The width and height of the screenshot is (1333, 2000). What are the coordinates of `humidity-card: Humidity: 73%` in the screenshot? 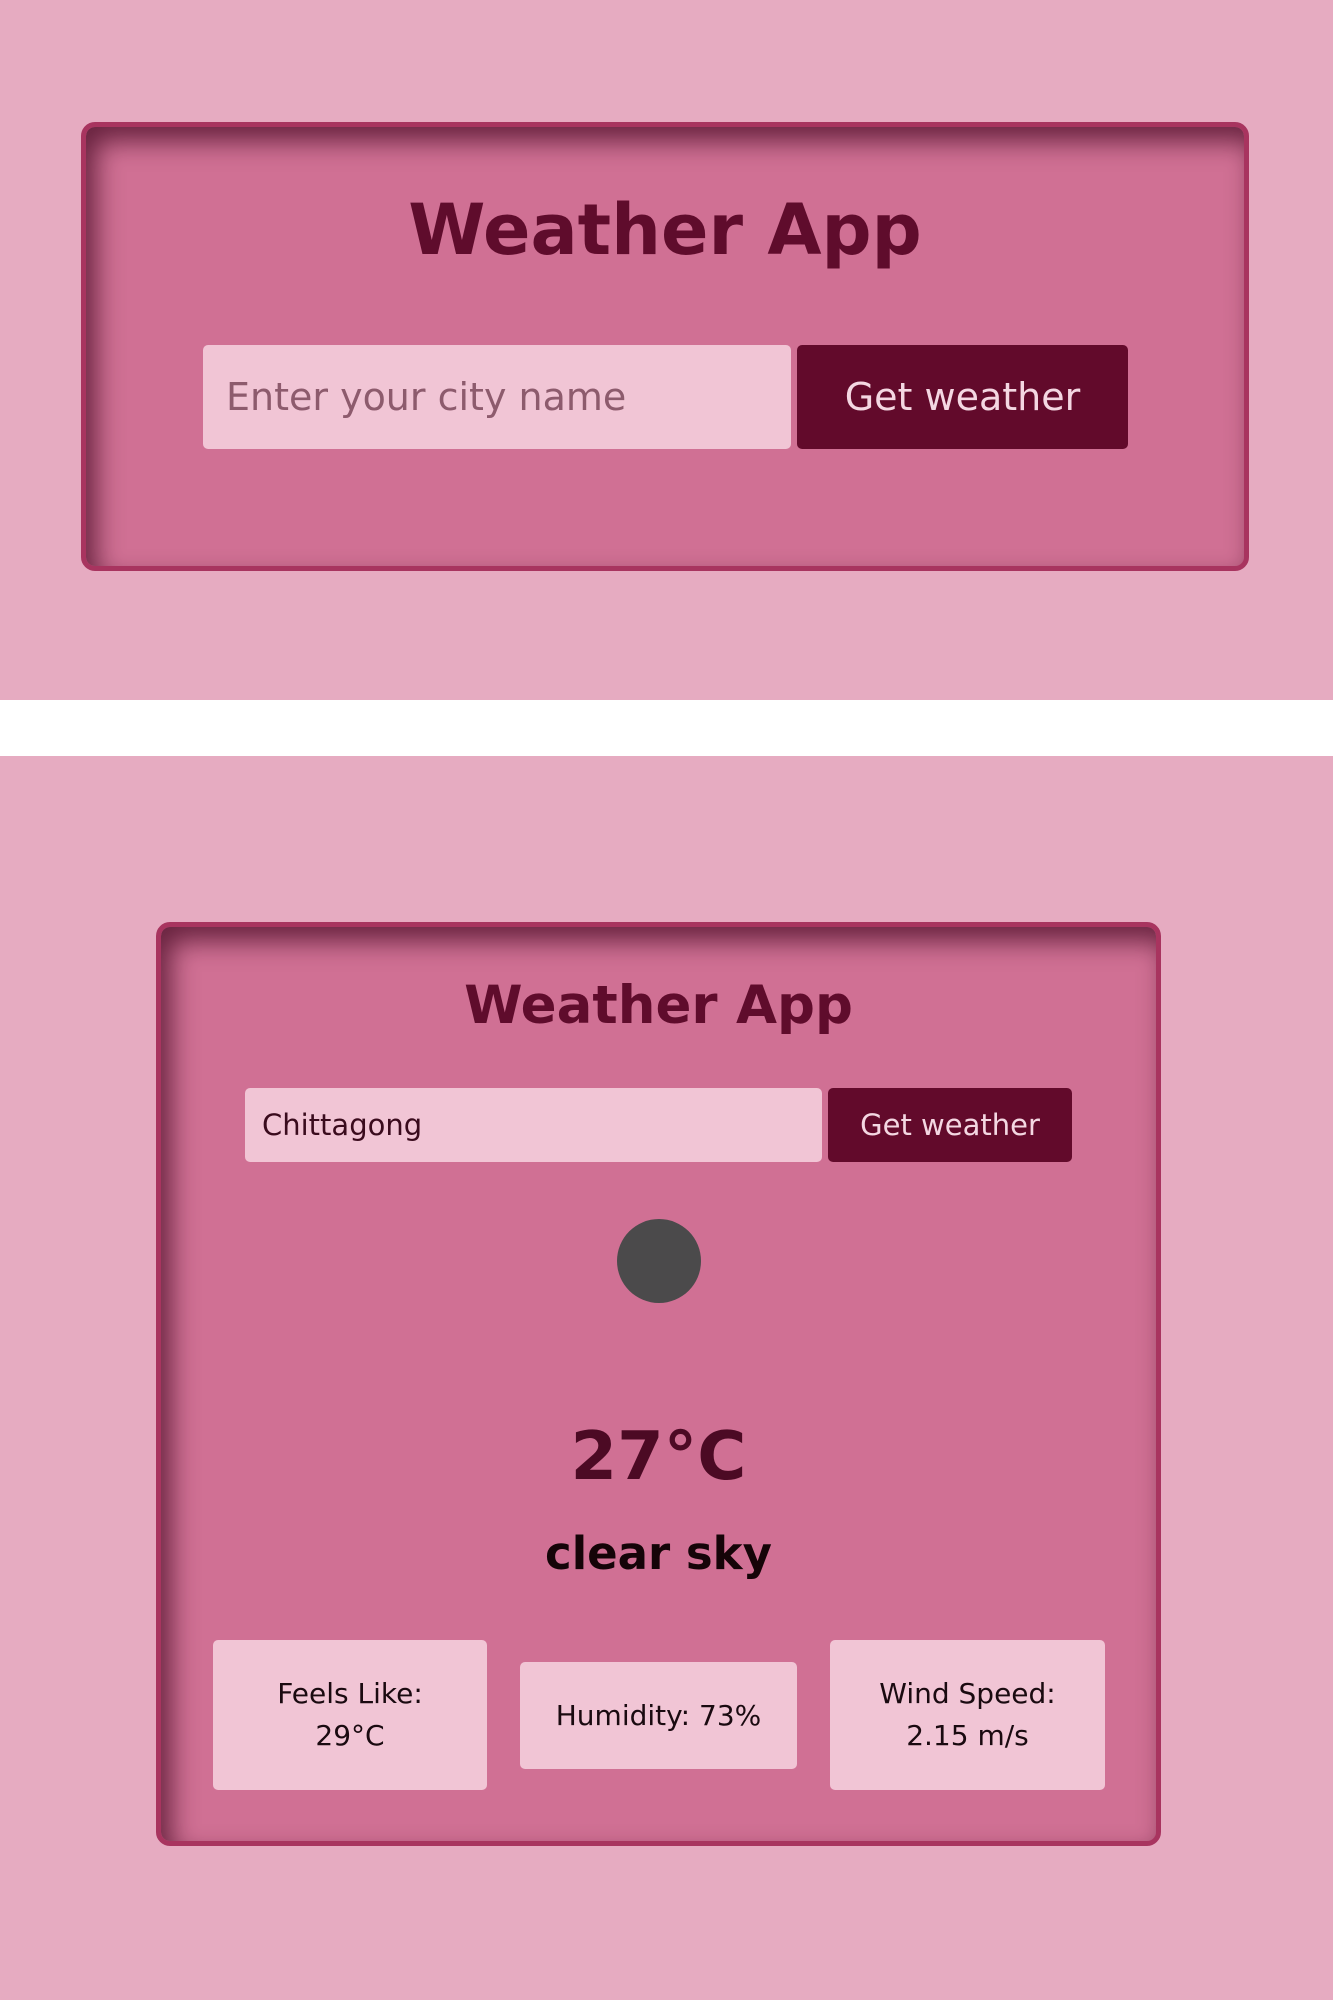 It's located at (658, 1715).